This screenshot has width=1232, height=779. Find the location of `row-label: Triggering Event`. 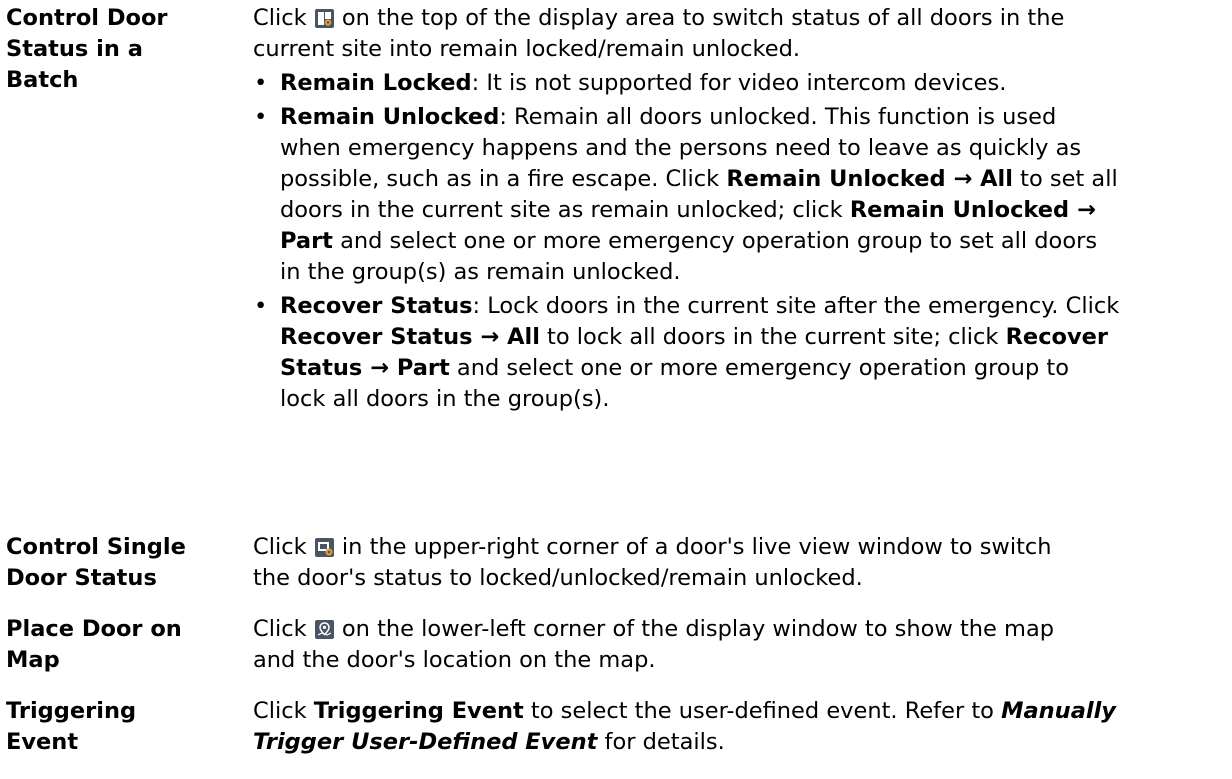

row-label: Triggering Event is located at coordinates (106, 727).